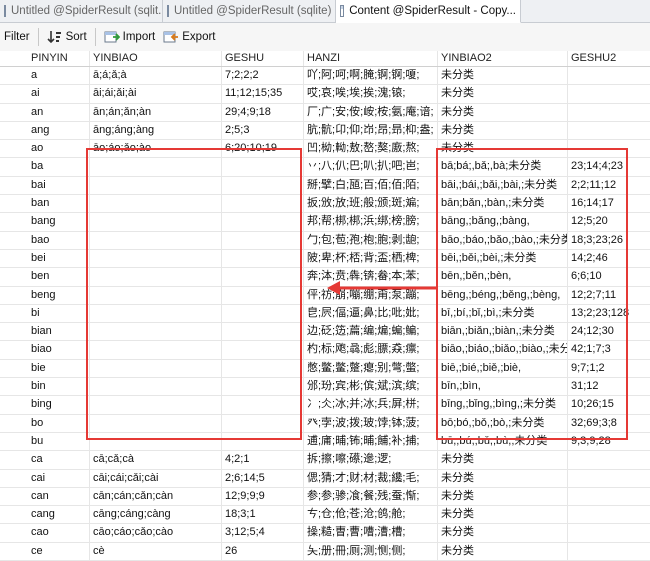 This screenshot has width=650, height=561. What do you see at coordinates (130, 37) in the screenshot?
I see `import-button: Import` at bounding box center [130, 37].